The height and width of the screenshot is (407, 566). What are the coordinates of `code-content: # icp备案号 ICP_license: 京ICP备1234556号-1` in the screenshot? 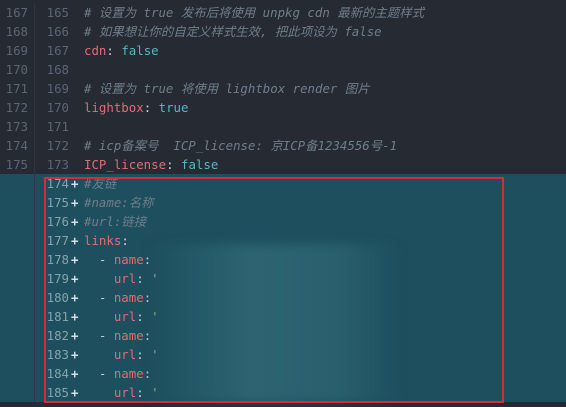 It's located at (240, 145).